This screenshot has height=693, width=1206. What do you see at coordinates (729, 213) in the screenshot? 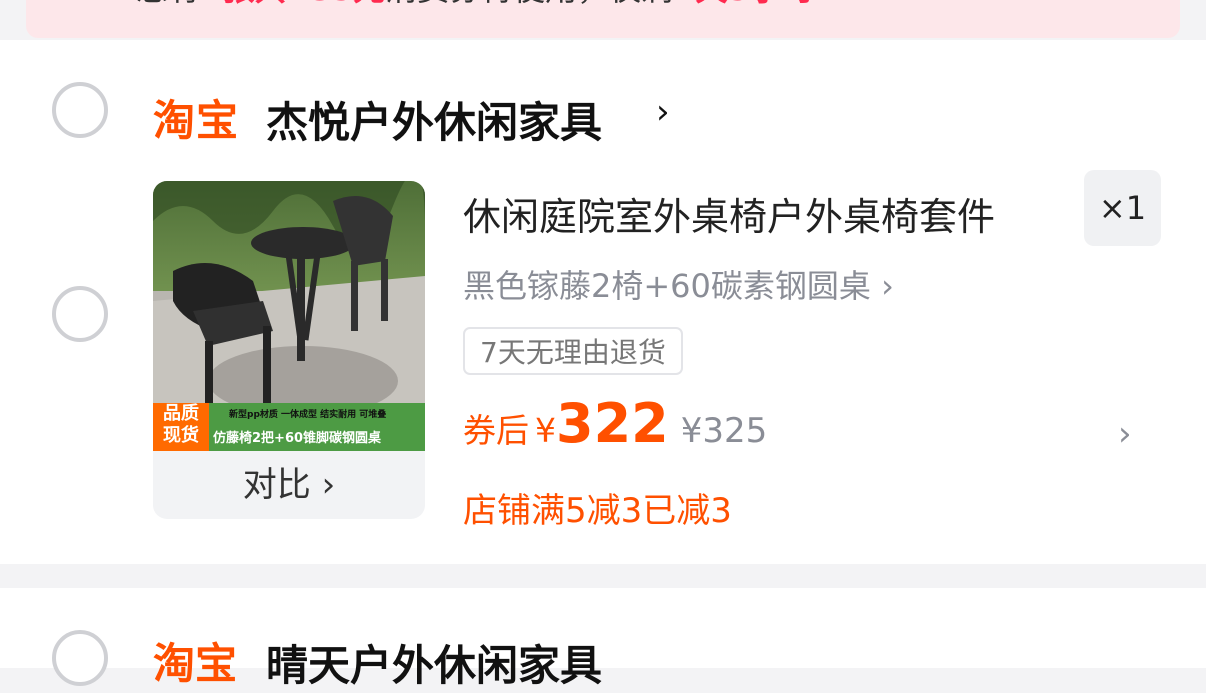
I see `product-title: 休闲庭院室外桌椅户外桌椅套件` at bounding box center [729, 213].